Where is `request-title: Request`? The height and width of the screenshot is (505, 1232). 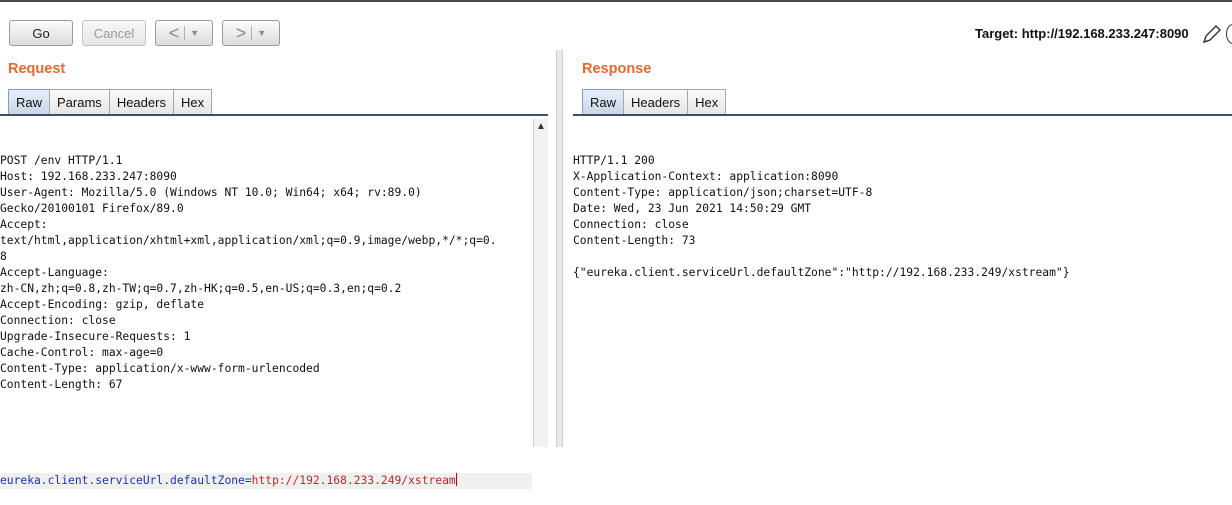 request-title: Request is located at coordinates (37, 69).